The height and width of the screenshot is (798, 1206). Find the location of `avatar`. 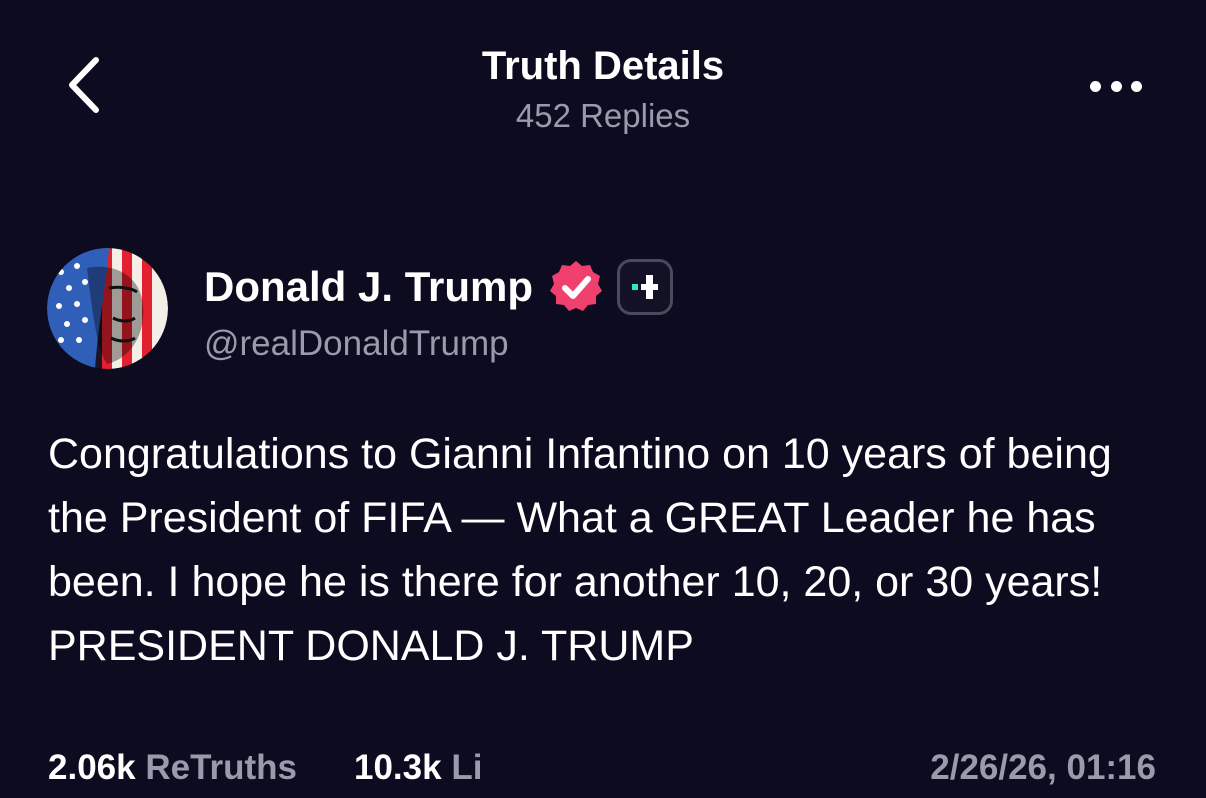

avatar is located at coordinates (107, 308).